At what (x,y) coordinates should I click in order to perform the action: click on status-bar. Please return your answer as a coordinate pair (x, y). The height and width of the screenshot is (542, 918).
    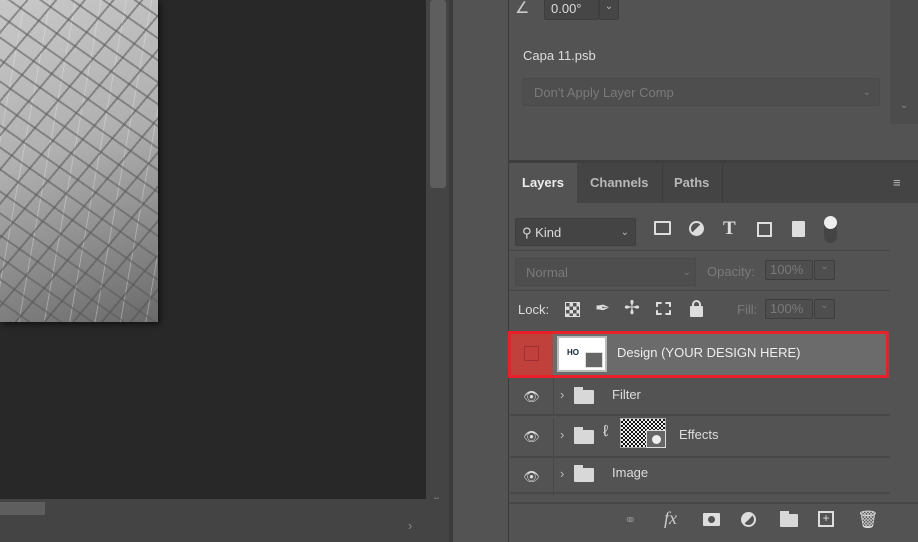
    Looking at the image, I should click on (224, 529).